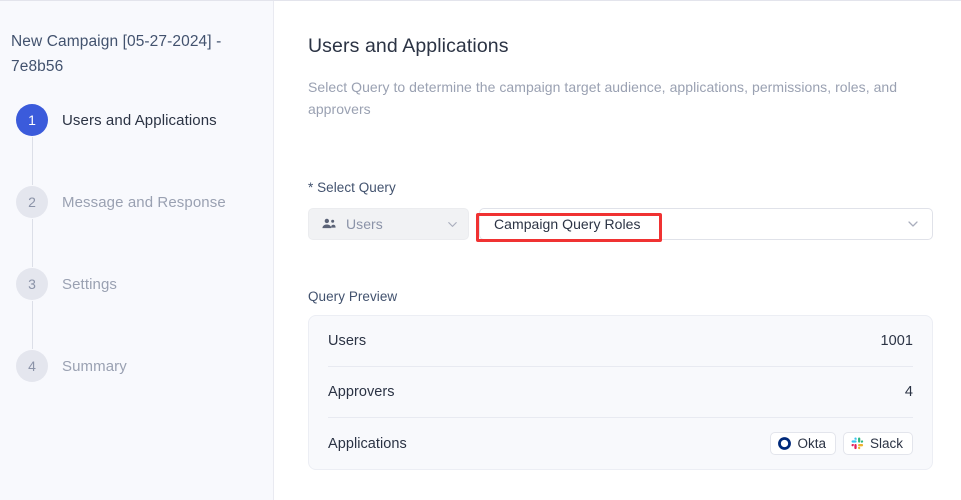  Describe the element at coordinates (886, 443) in the screenshot. I see `application-chip-slack-label: Slack` at that location.